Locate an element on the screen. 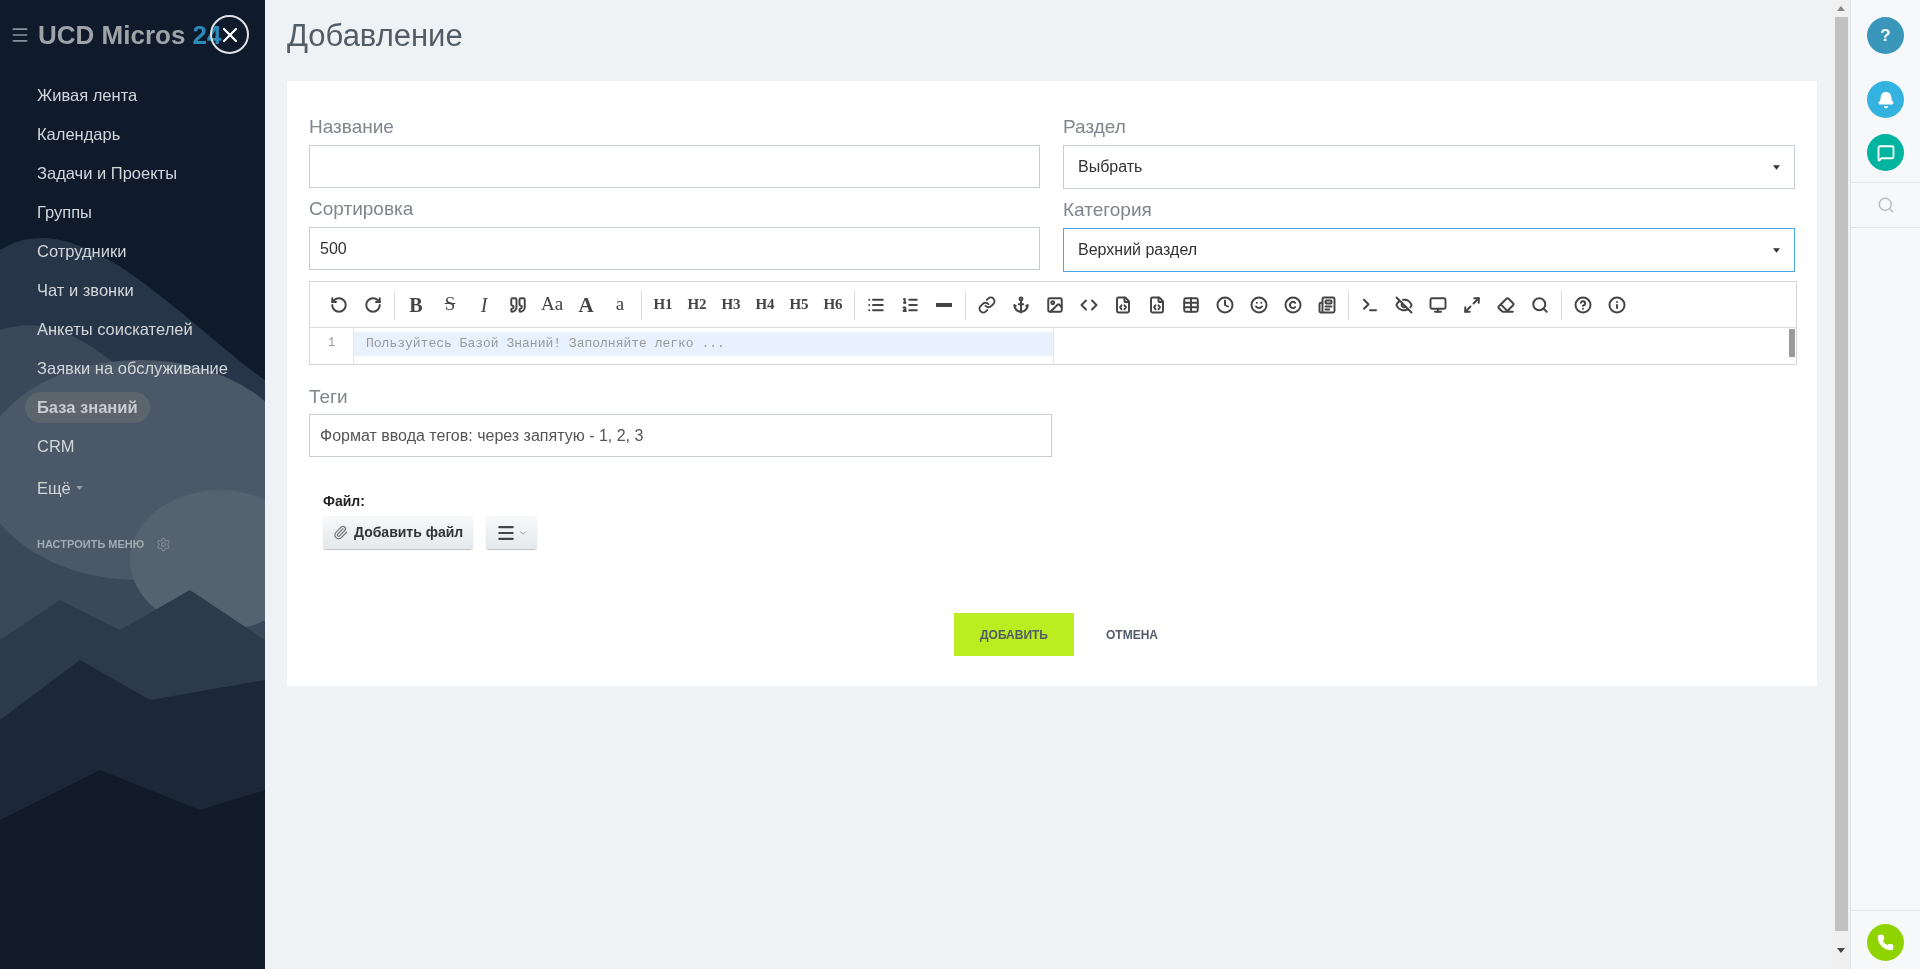  format-button: H3 is located at coordinates (731, 304).